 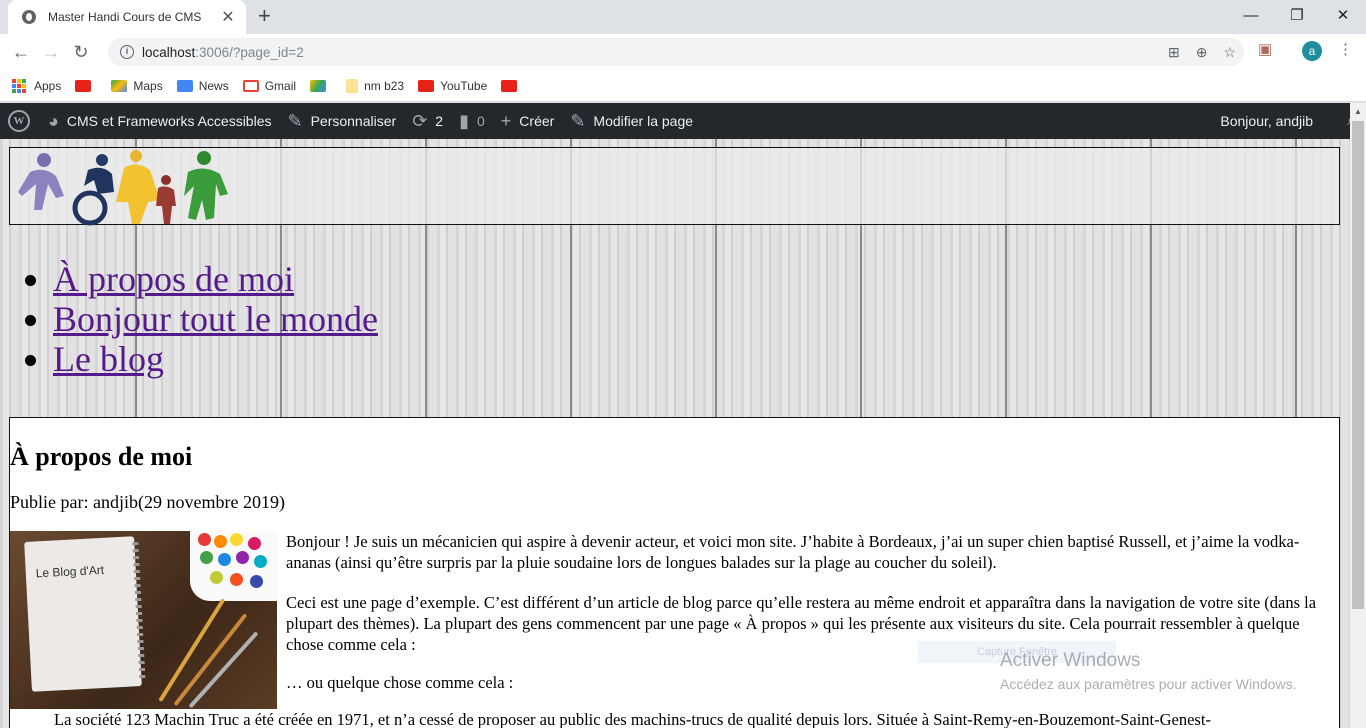 What do you see at coordinates (269, 86) in the screenshot?
I see `bookmark-gmail: Gmail` at bounding box center [269, 86].